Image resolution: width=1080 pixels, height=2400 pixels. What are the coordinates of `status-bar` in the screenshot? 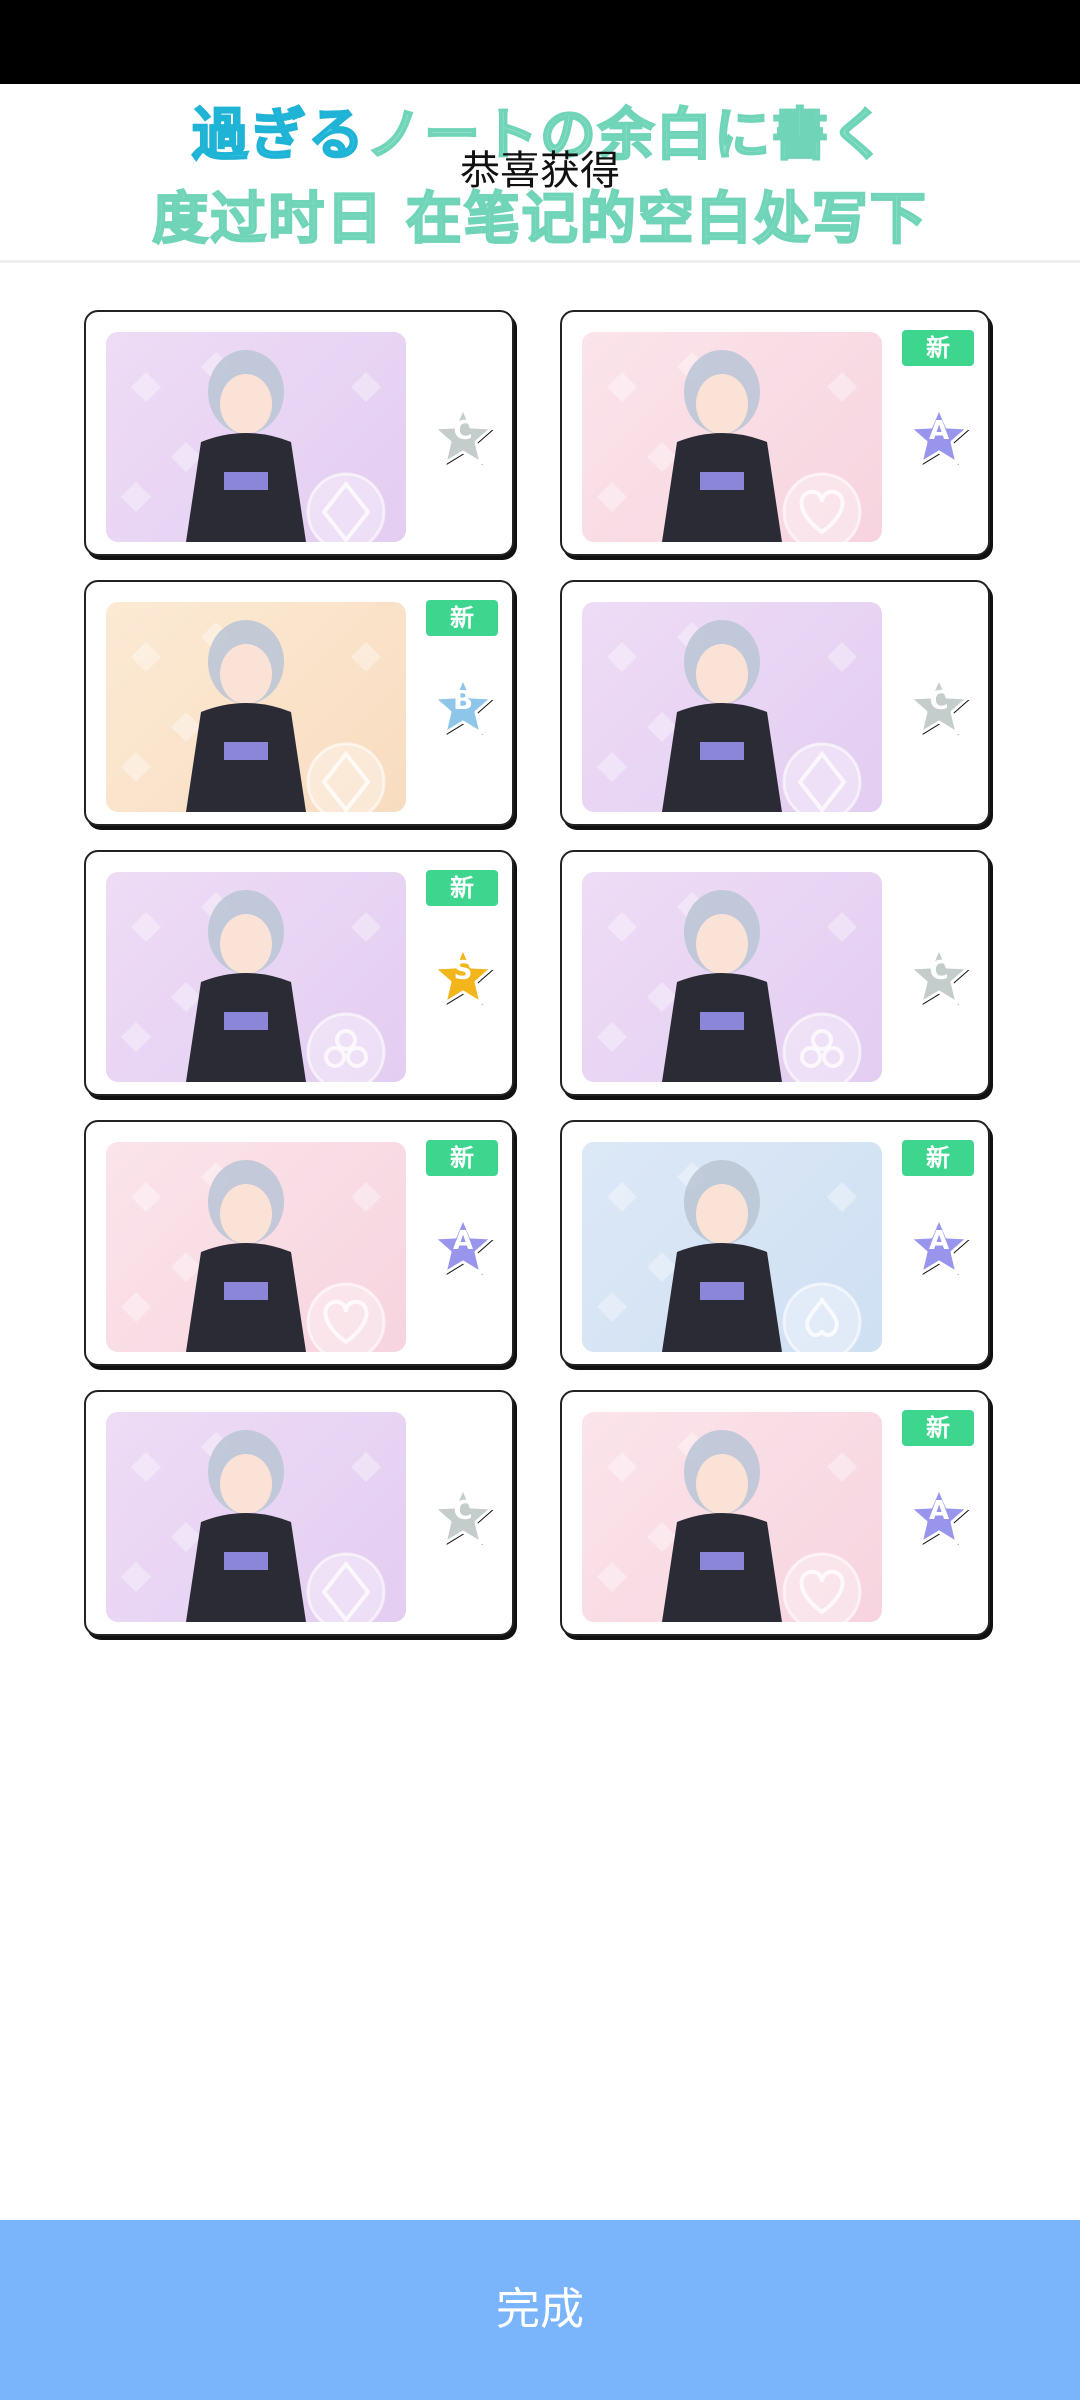 It's located at (540, 42).